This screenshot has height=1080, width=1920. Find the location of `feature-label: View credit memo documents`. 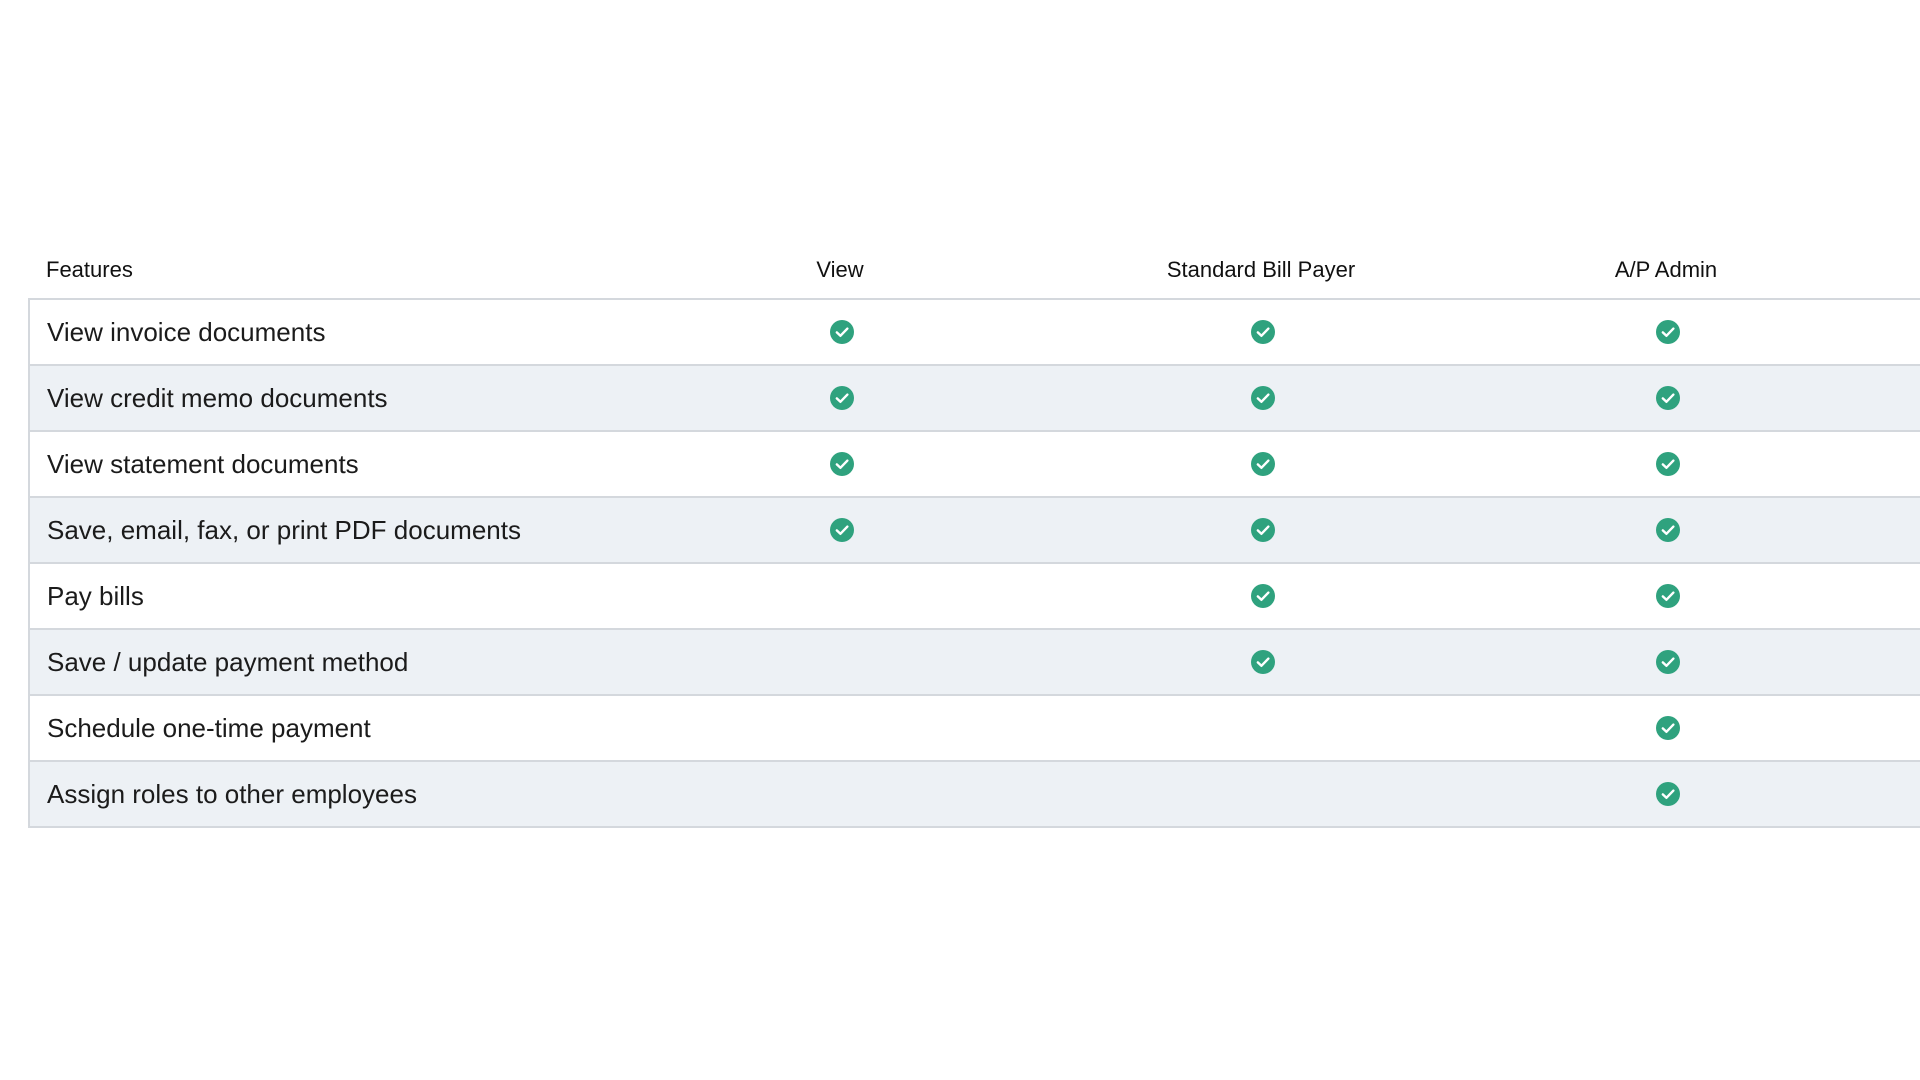

feature-label: View credit memo documents is located at coordinates (217, 397).